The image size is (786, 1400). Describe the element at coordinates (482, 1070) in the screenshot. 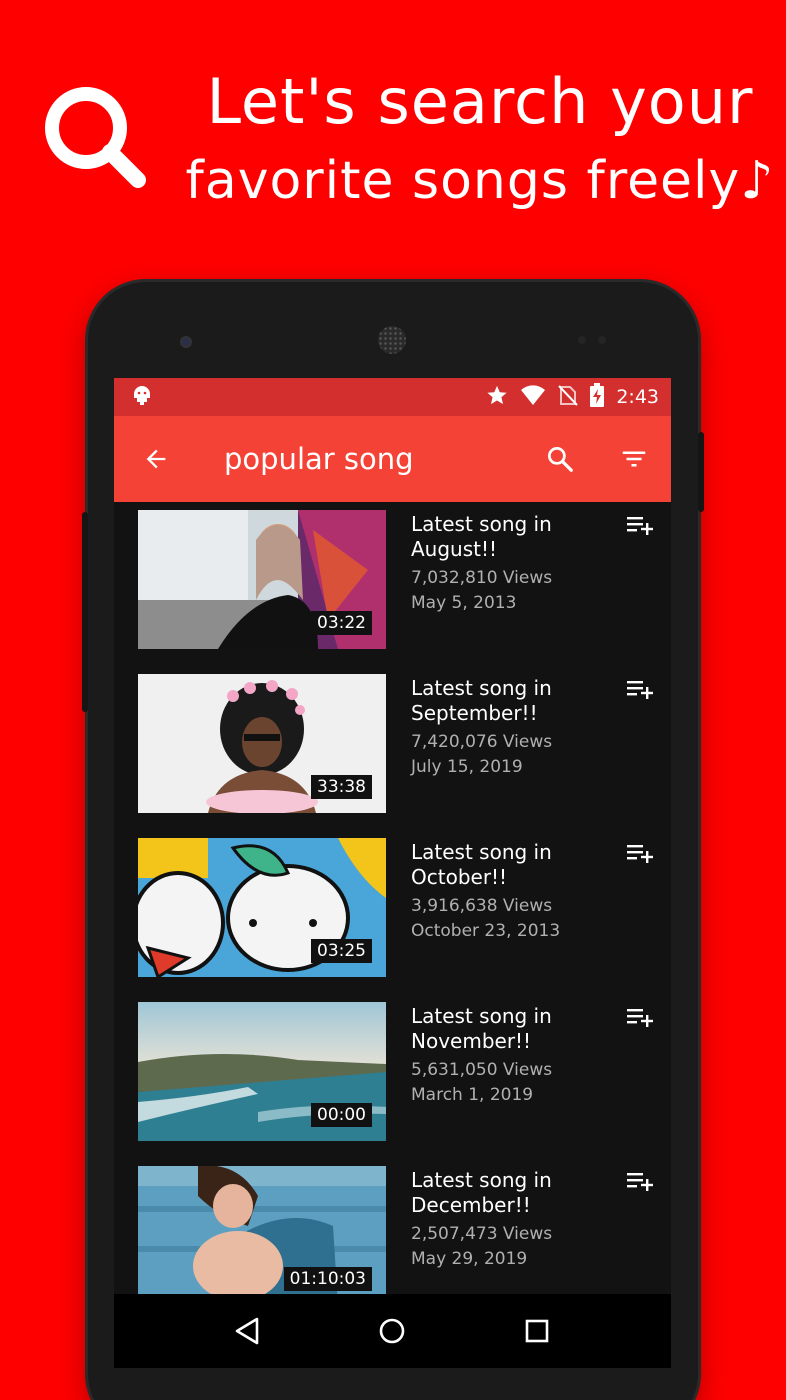

I see `video-views: 5,631,050 Views` at that location.